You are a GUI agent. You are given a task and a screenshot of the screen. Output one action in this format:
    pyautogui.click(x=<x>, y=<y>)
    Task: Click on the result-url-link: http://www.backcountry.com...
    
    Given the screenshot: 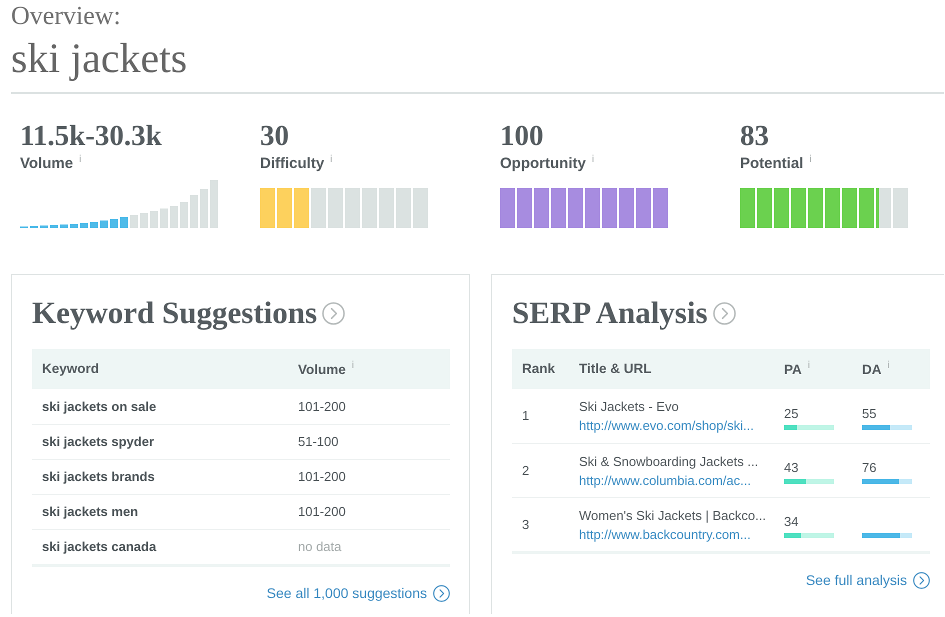 What is the action you would take?
    pyautogui.click(x=665, y=534)
    